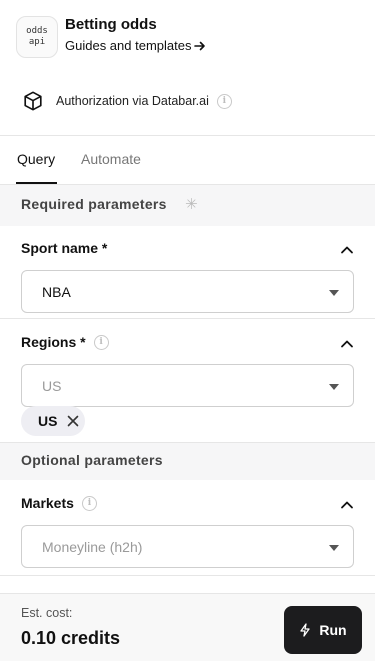 Image resolution: width=375 pixels, height=661 pixels. I want to click on arrow-right-icon, so click(200, 45).